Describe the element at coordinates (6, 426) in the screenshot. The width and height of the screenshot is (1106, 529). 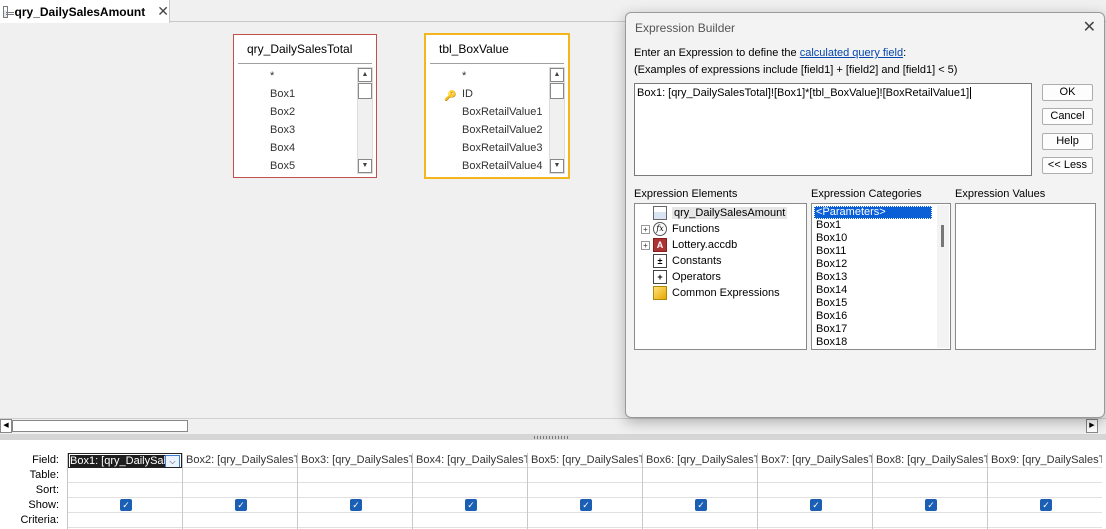
I see `scroll-left-icon: ◀` at that location.